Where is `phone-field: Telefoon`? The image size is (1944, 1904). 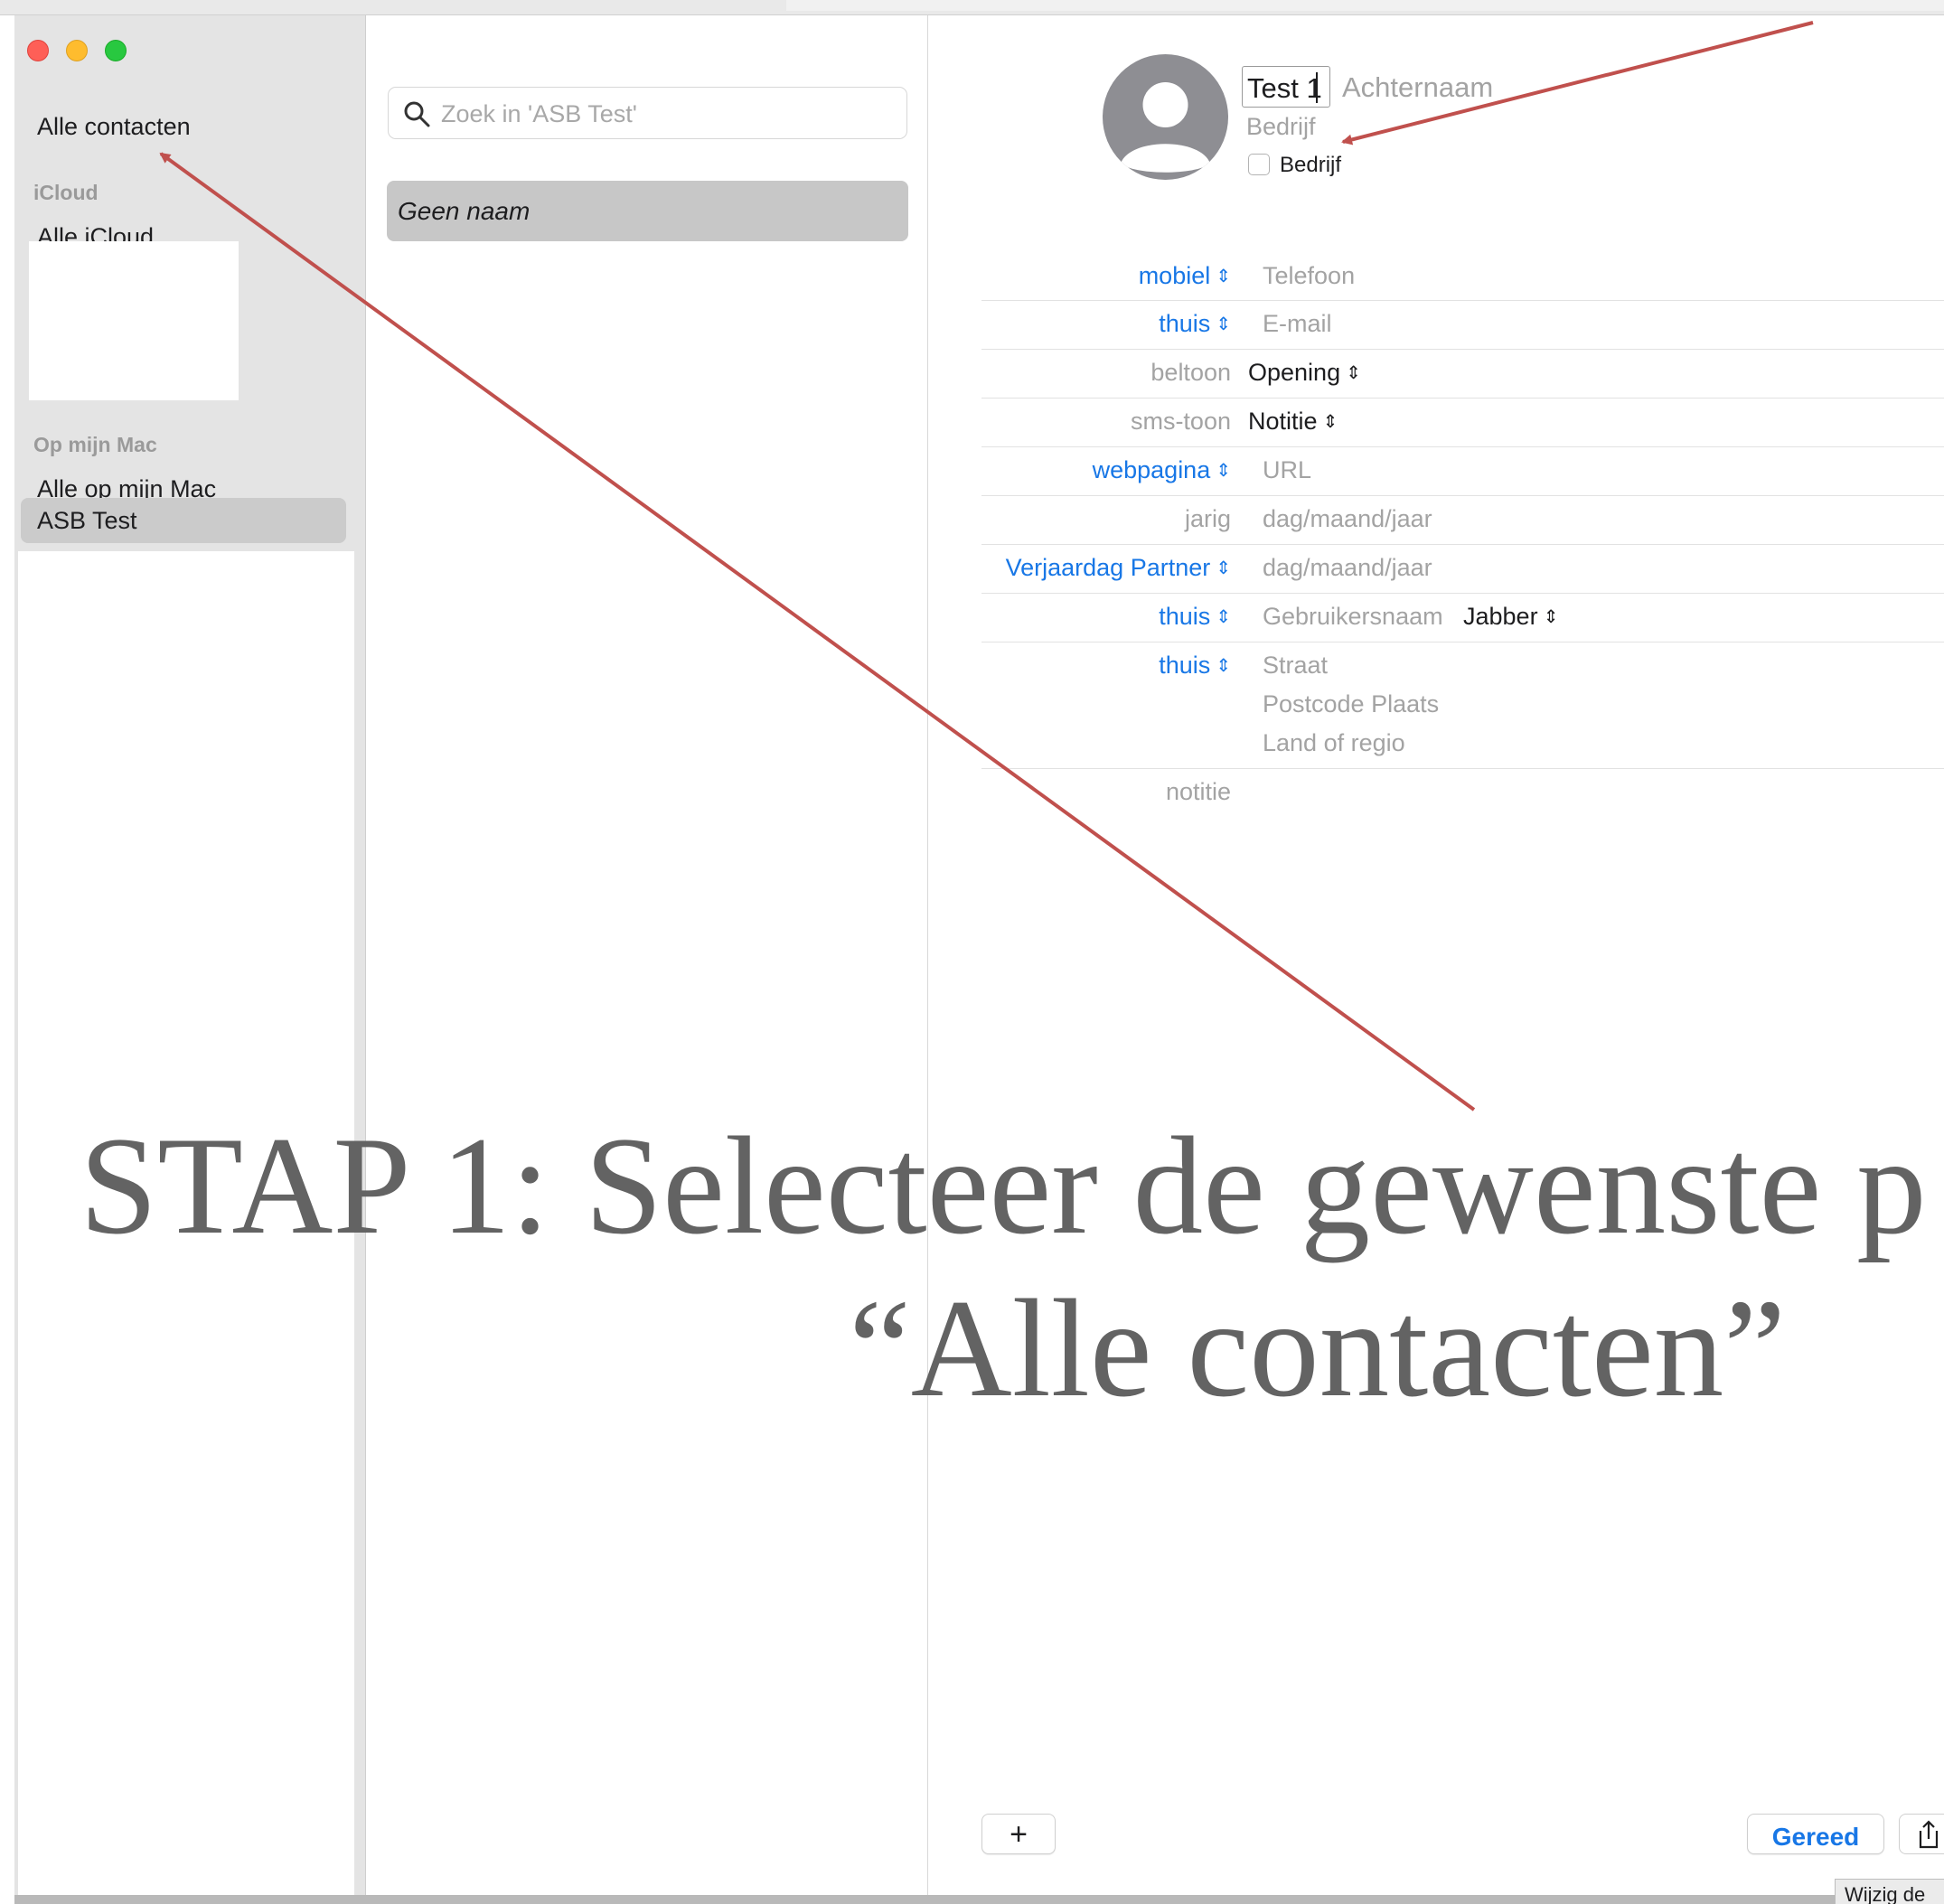
phone-field: Telefoon is located at coordinates (1309, 276).